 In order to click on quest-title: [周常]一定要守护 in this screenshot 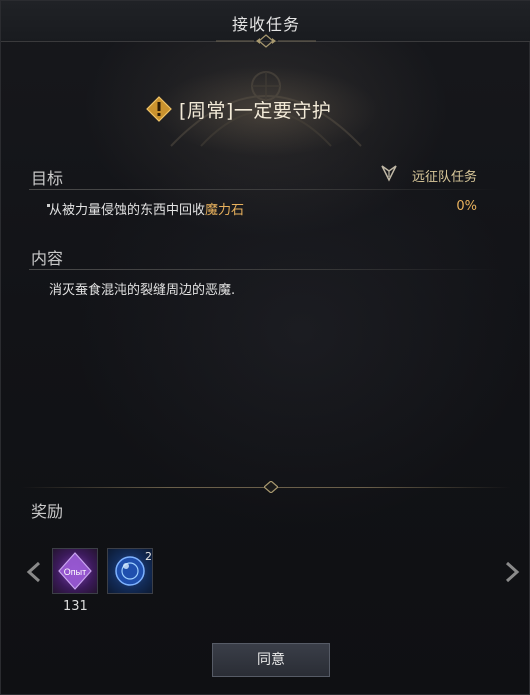, I will do `click(255, 111)`.